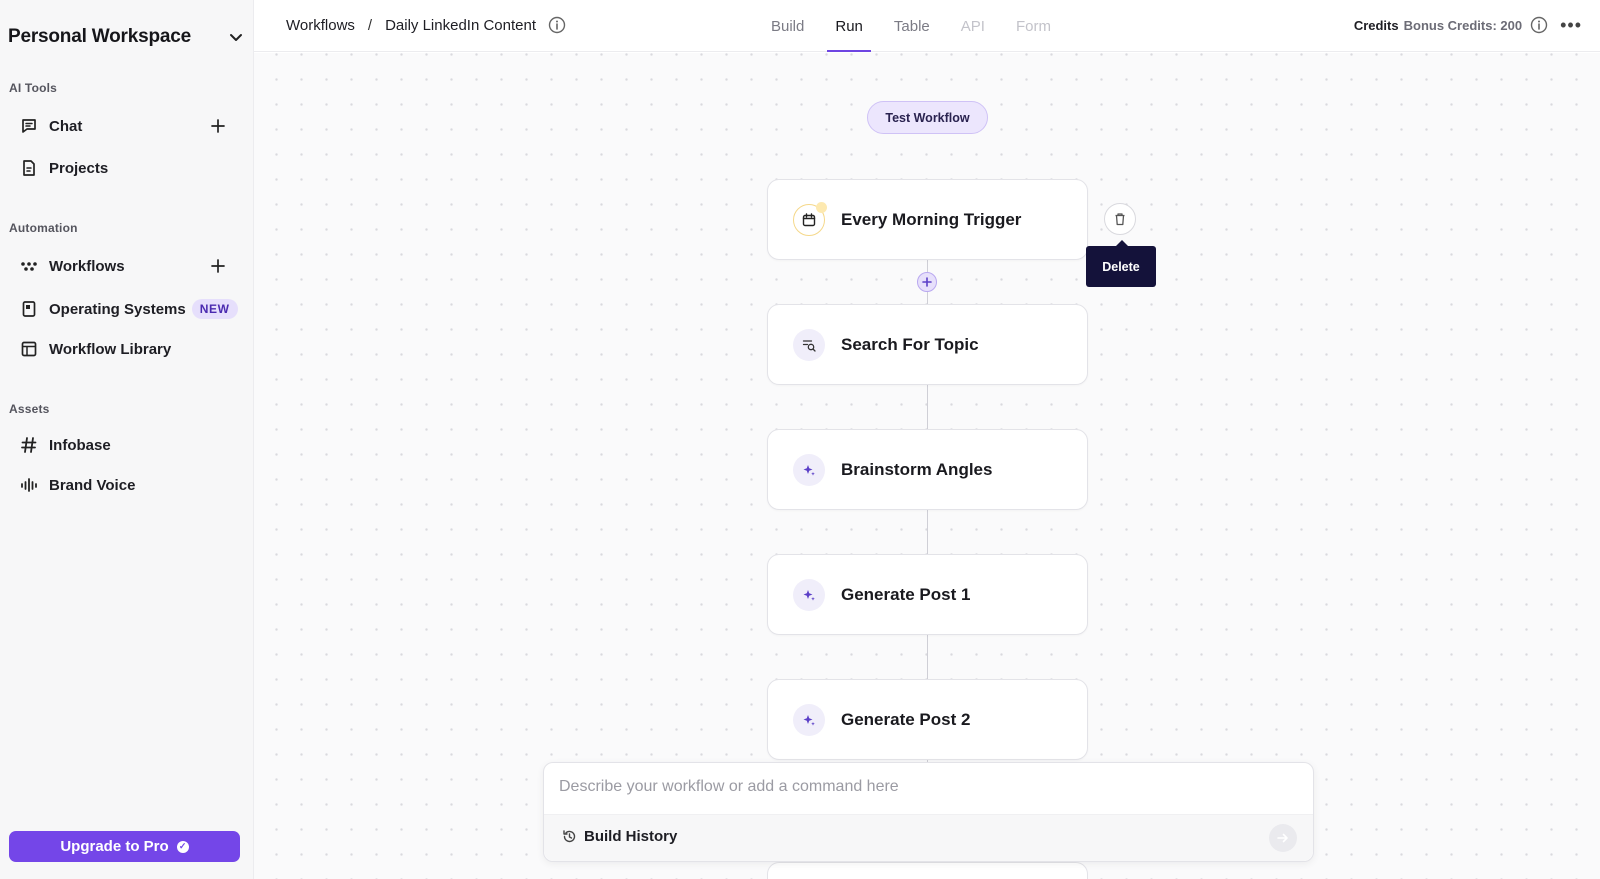 This screenshot has height=879, width=1600. What do you see at coordinates (114, 846) in the screenshot?
I see `upgrade-label: Upgrade to Pro` at bounding box center [114, 846].